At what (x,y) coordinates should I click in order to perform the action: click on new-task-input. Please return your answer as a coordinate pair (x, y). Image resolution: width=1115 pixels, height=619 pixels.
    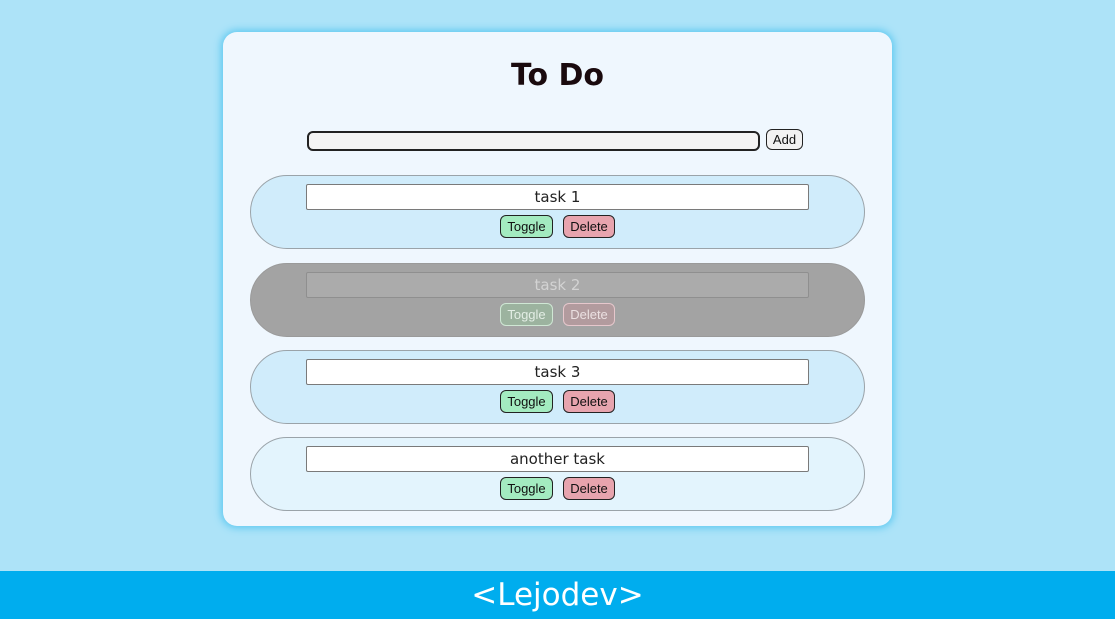
    Looking at the image, I should click on (533, 141).